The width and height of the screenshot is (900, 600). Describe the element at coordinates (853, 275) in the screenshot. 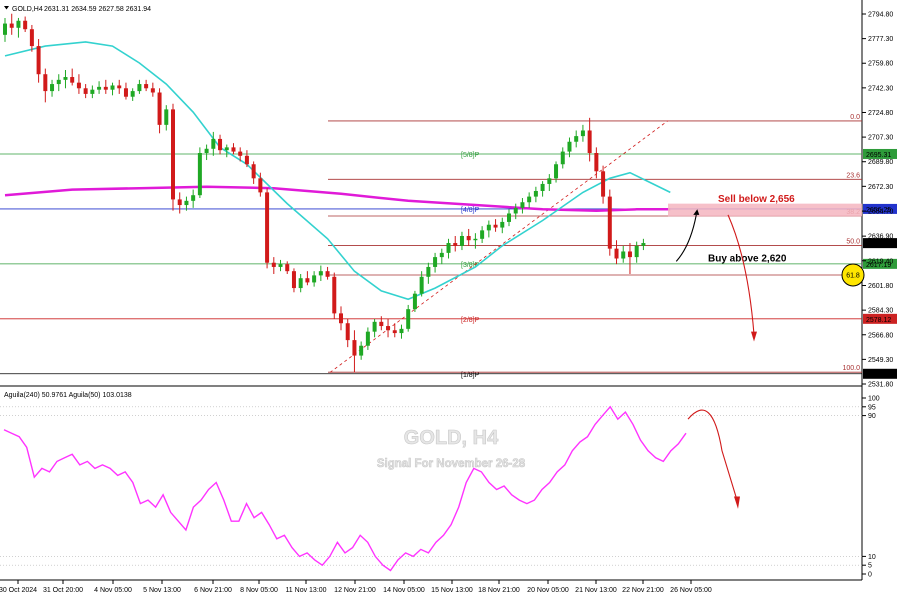

I see `fib-618-circle-label: 61.8` at that location.